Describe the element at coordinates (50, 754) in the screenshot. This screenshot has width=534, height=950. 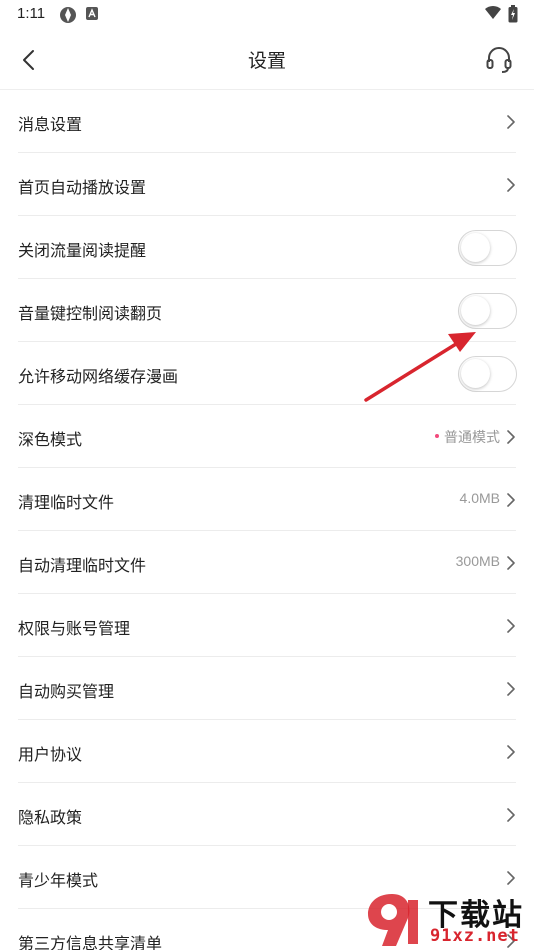
I see `row-label: 用户协议` at that location.